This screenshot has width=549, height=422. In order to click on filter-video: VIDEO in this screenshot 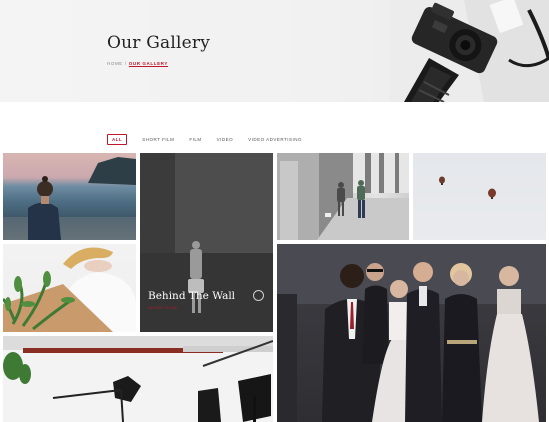, I will do `click(225, 139)`.